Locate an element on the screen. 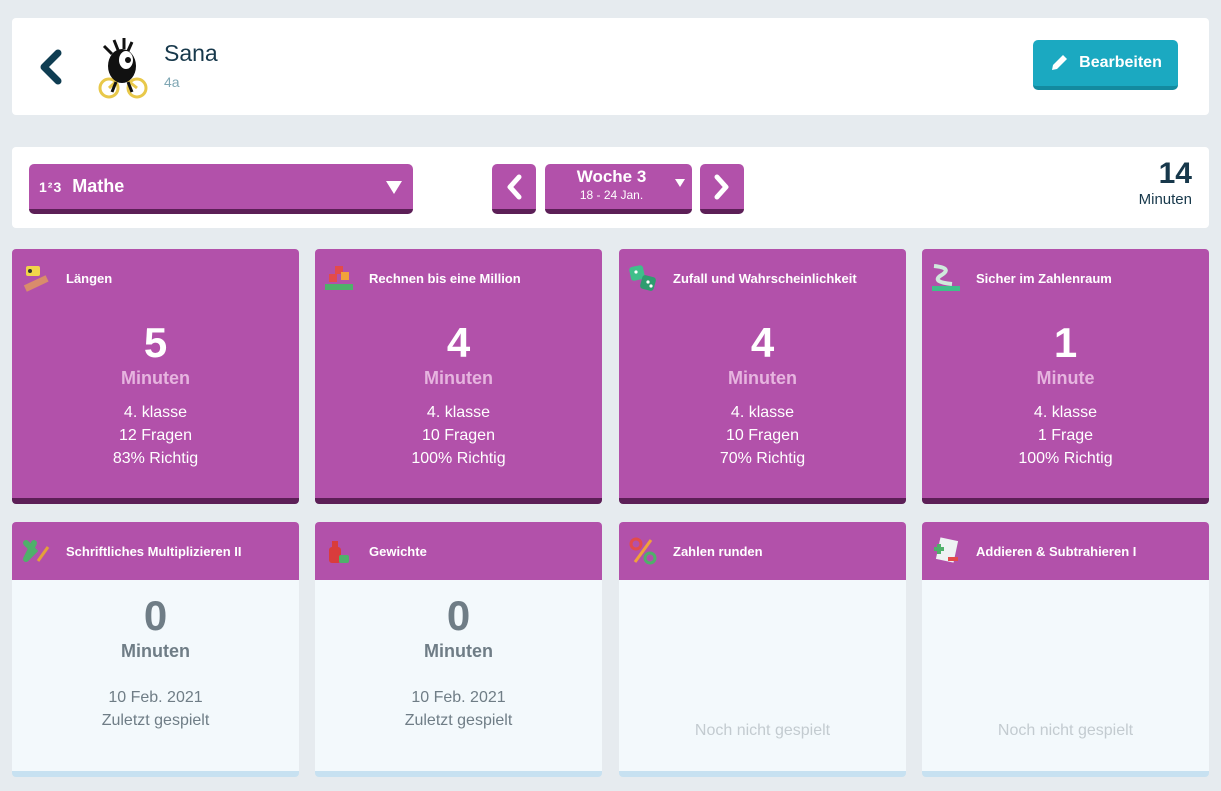 This screenshot has width=1221, height=791. total-minutes: 14 Minuten is located at coordinates (1165, 182).